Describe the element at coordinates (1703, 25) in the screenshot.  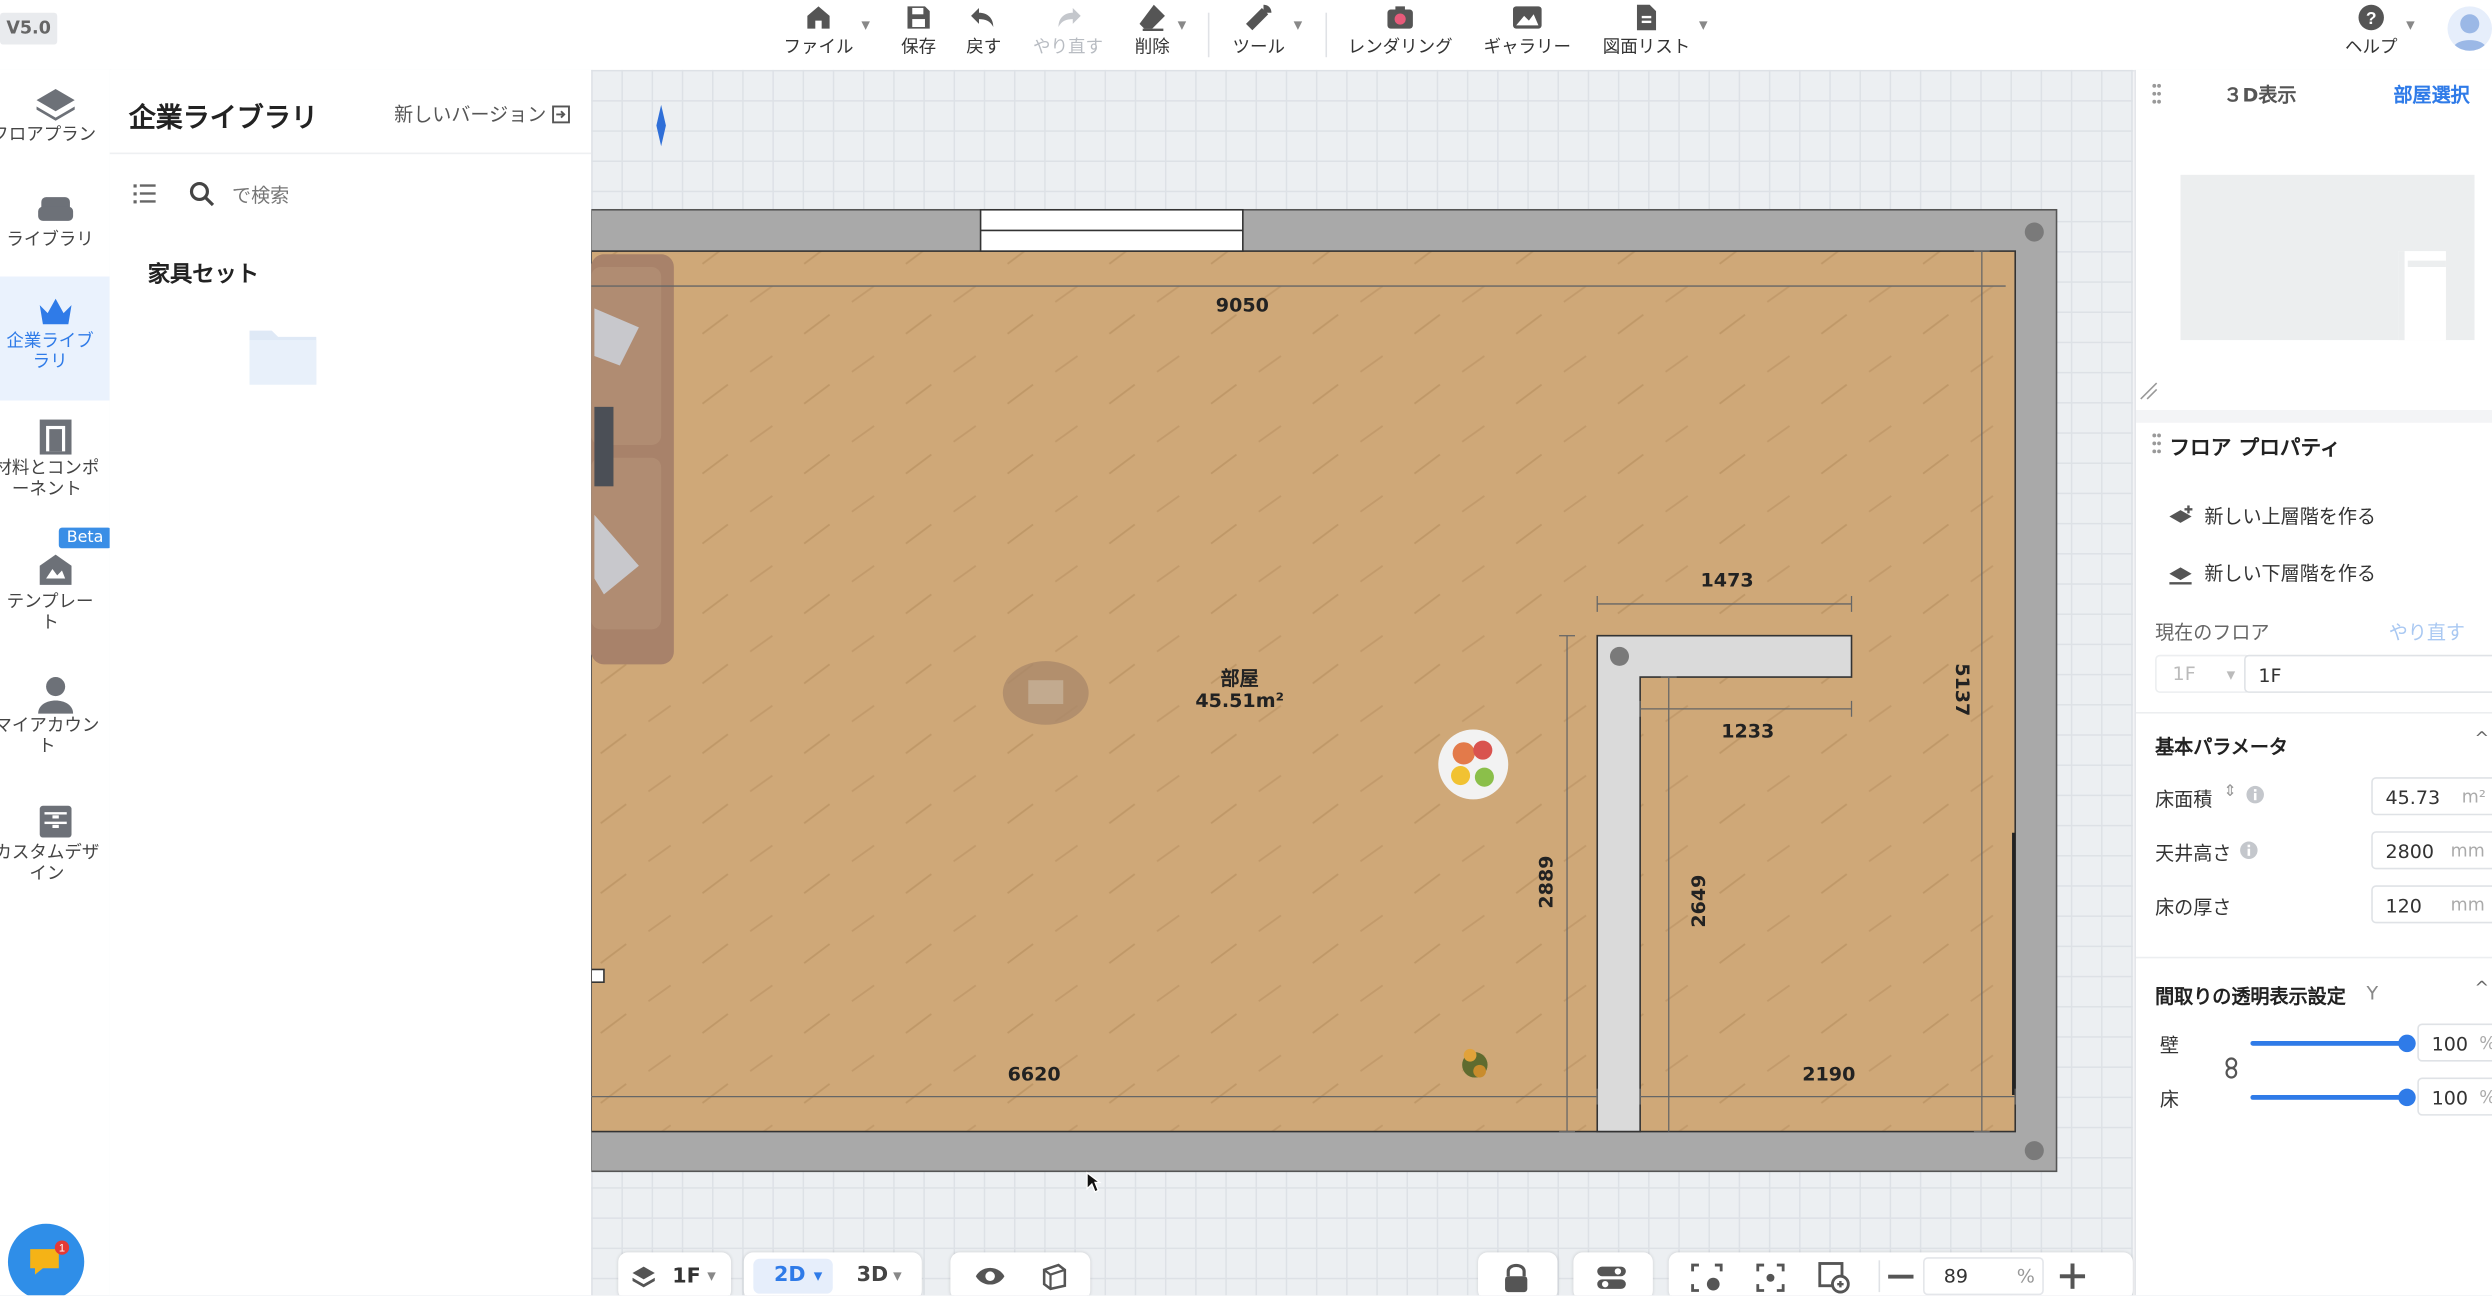
I see `drawing-list-dropdown-icon: ▼` at that location.